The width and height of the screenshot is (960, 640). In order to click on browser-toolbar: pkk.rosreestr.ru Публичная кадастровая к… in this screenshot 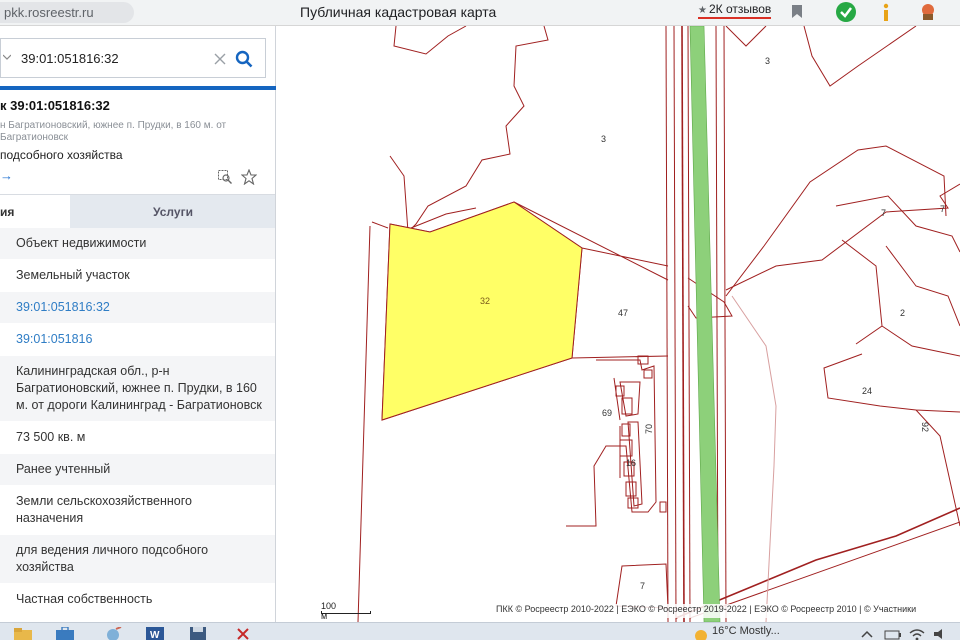, I will do `click(480, 13)`.